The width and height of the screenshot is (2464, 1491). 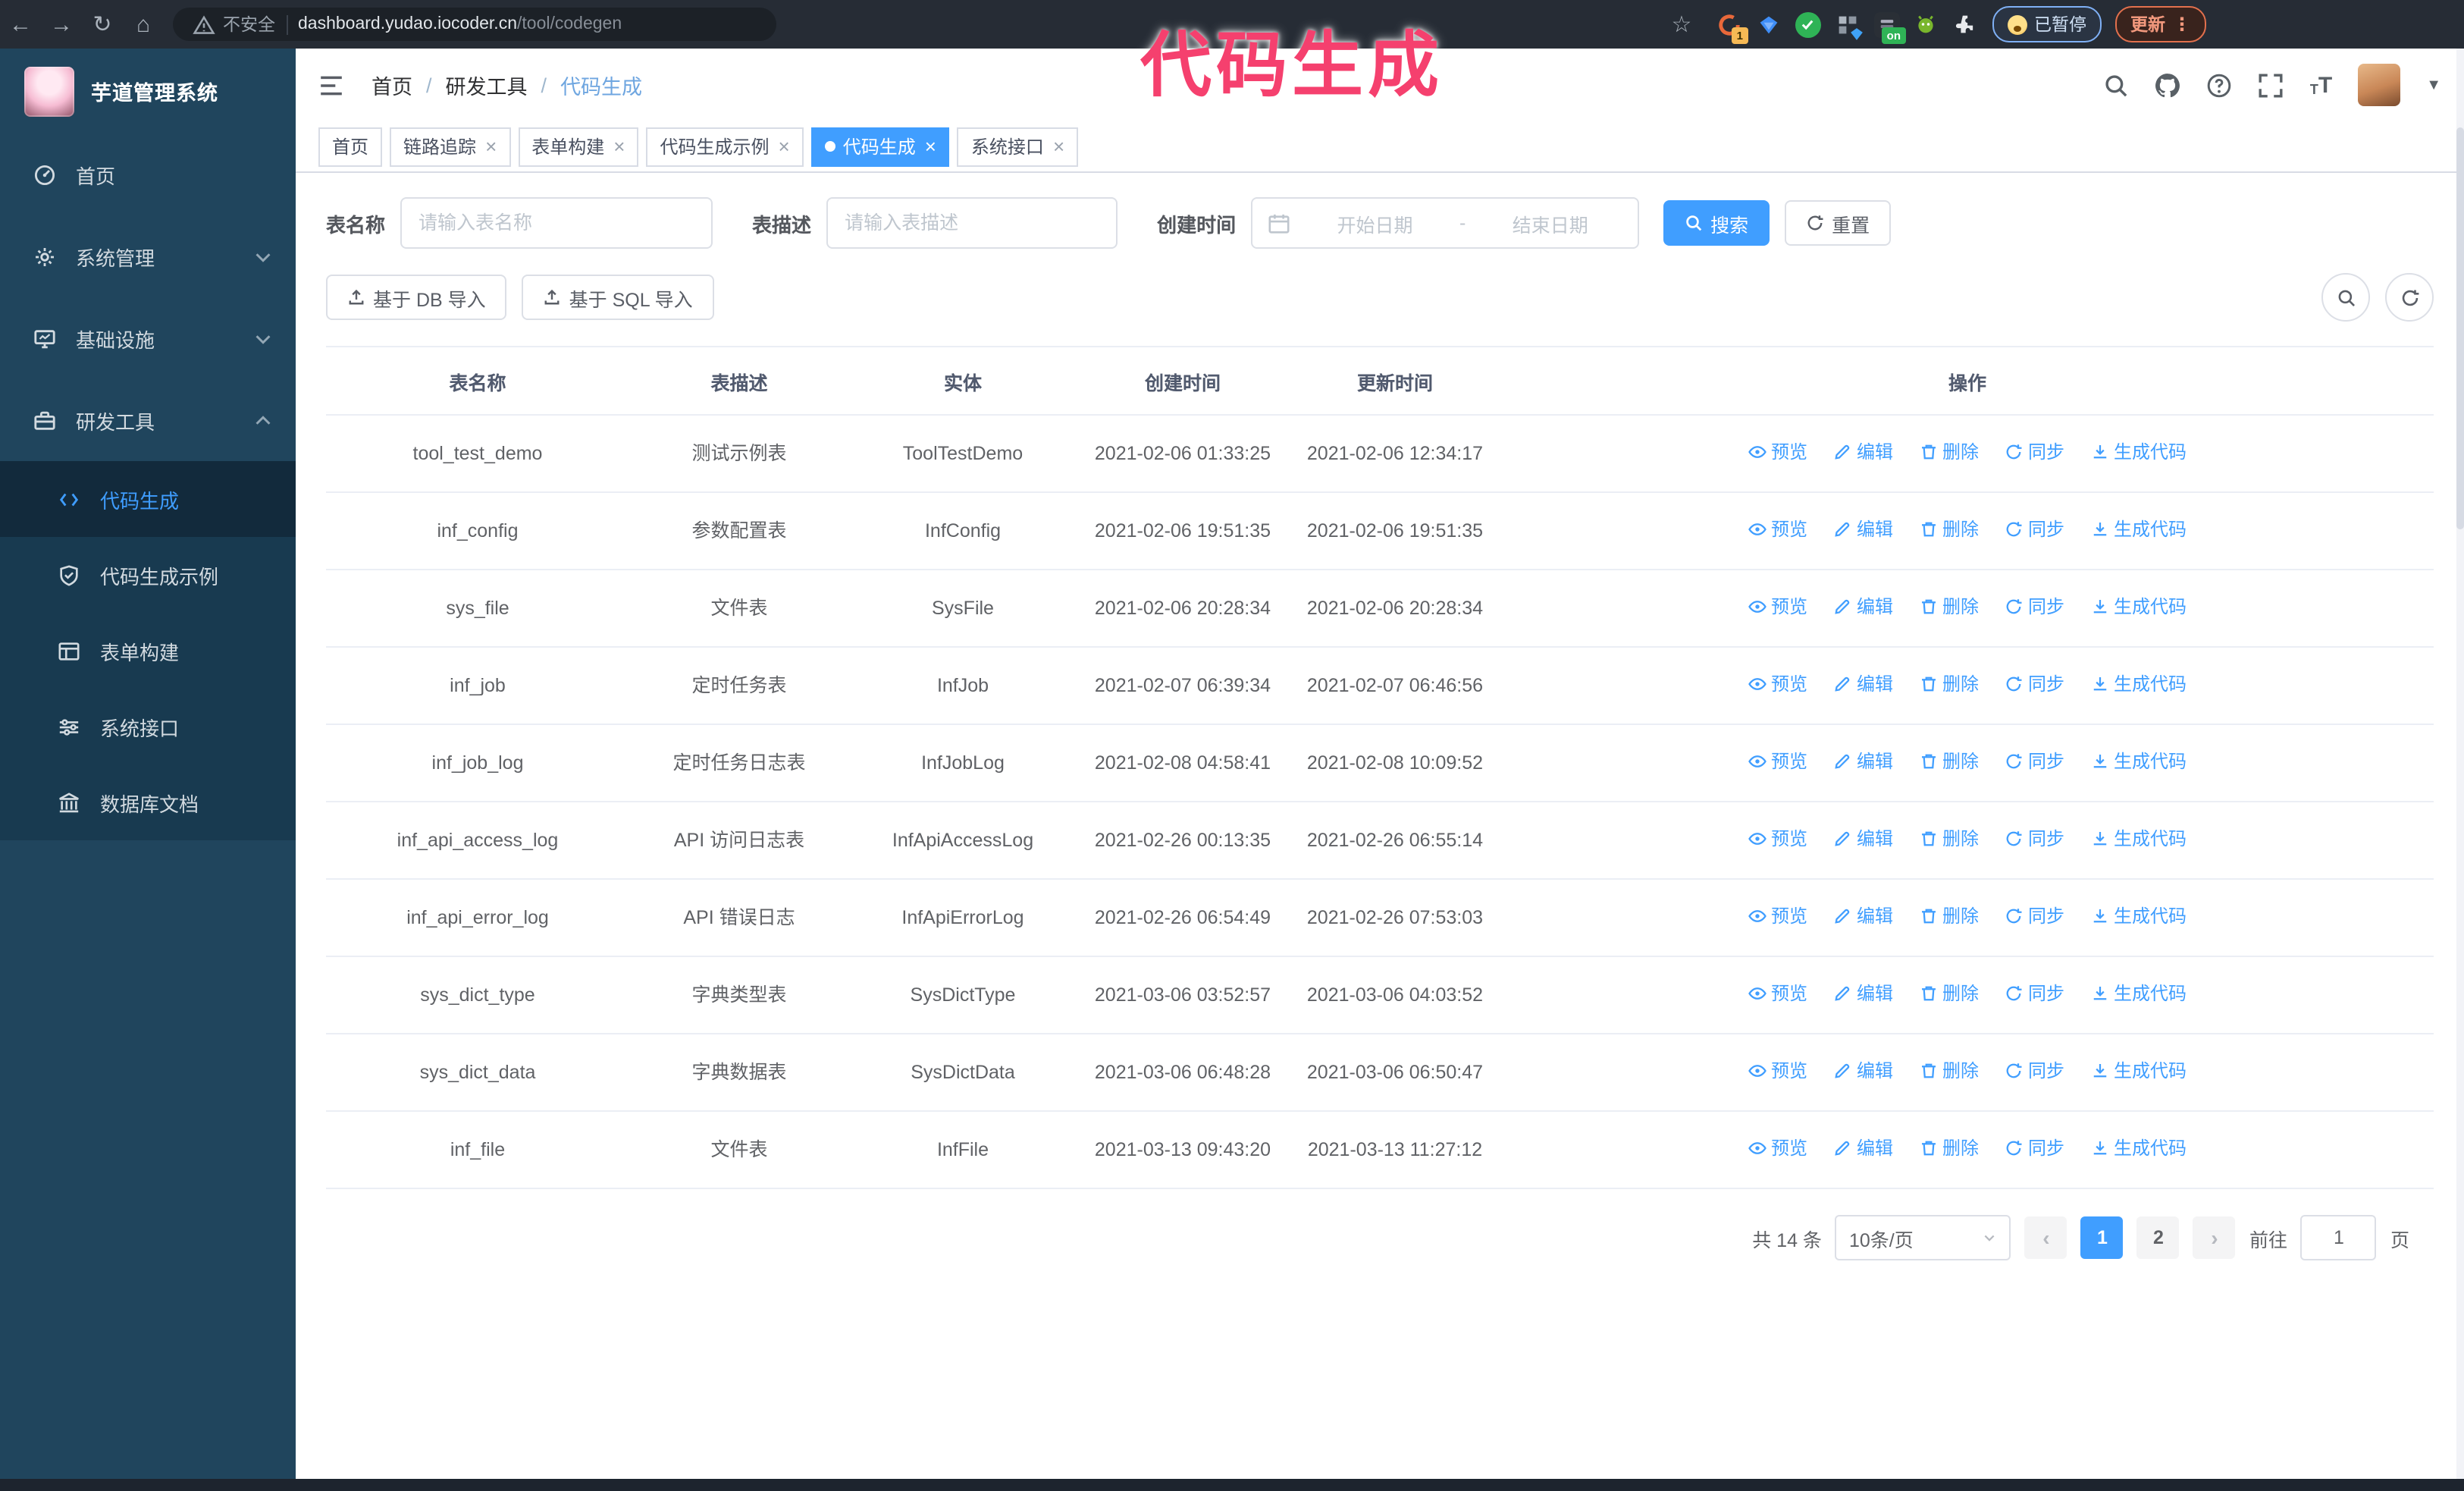 What do you see at coordinates (556, 223) in the screenshot?
I see `table-name-input` at bounding box center [556, 223].